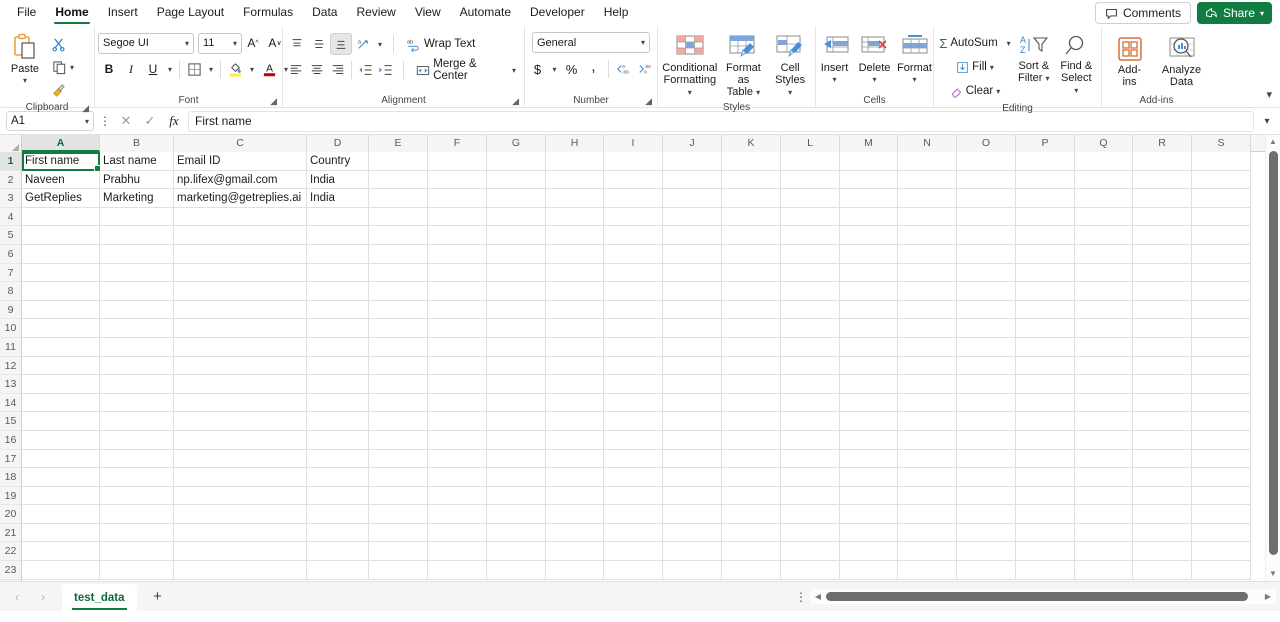 The width and height of the screenshot is (1280, 622). What do you see at coordinates (137, 198) in the screenshot?
I see `cell-B3: Marketing` at bounding box center [137, 198].